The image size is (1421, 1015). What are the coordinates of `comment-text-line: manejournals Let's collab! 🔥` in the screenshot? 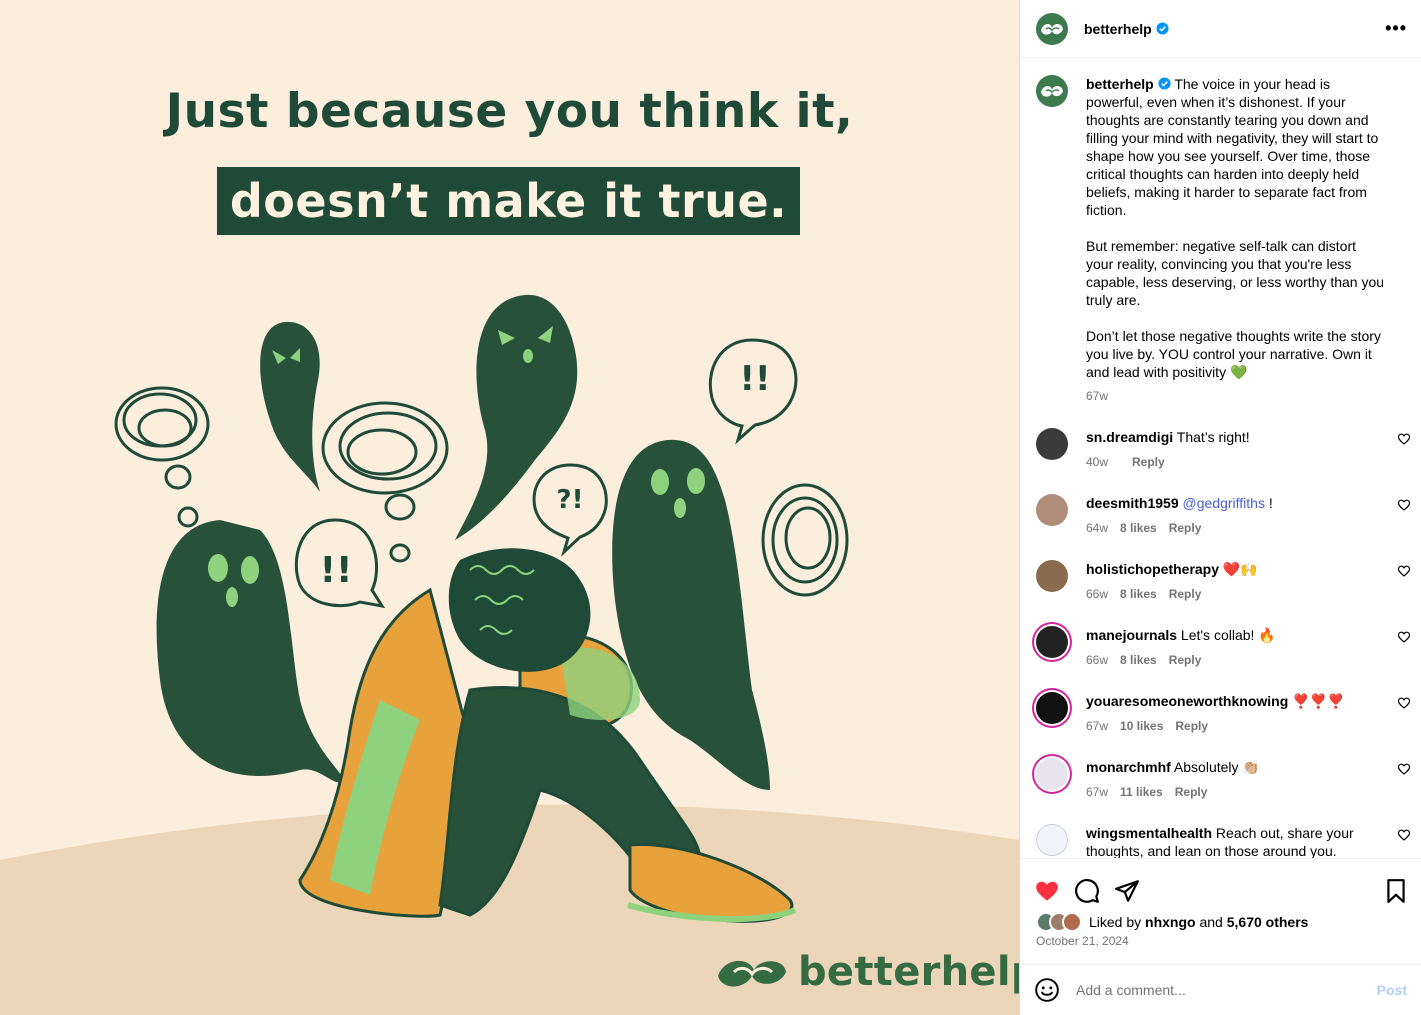 It's located at (1226, 635).